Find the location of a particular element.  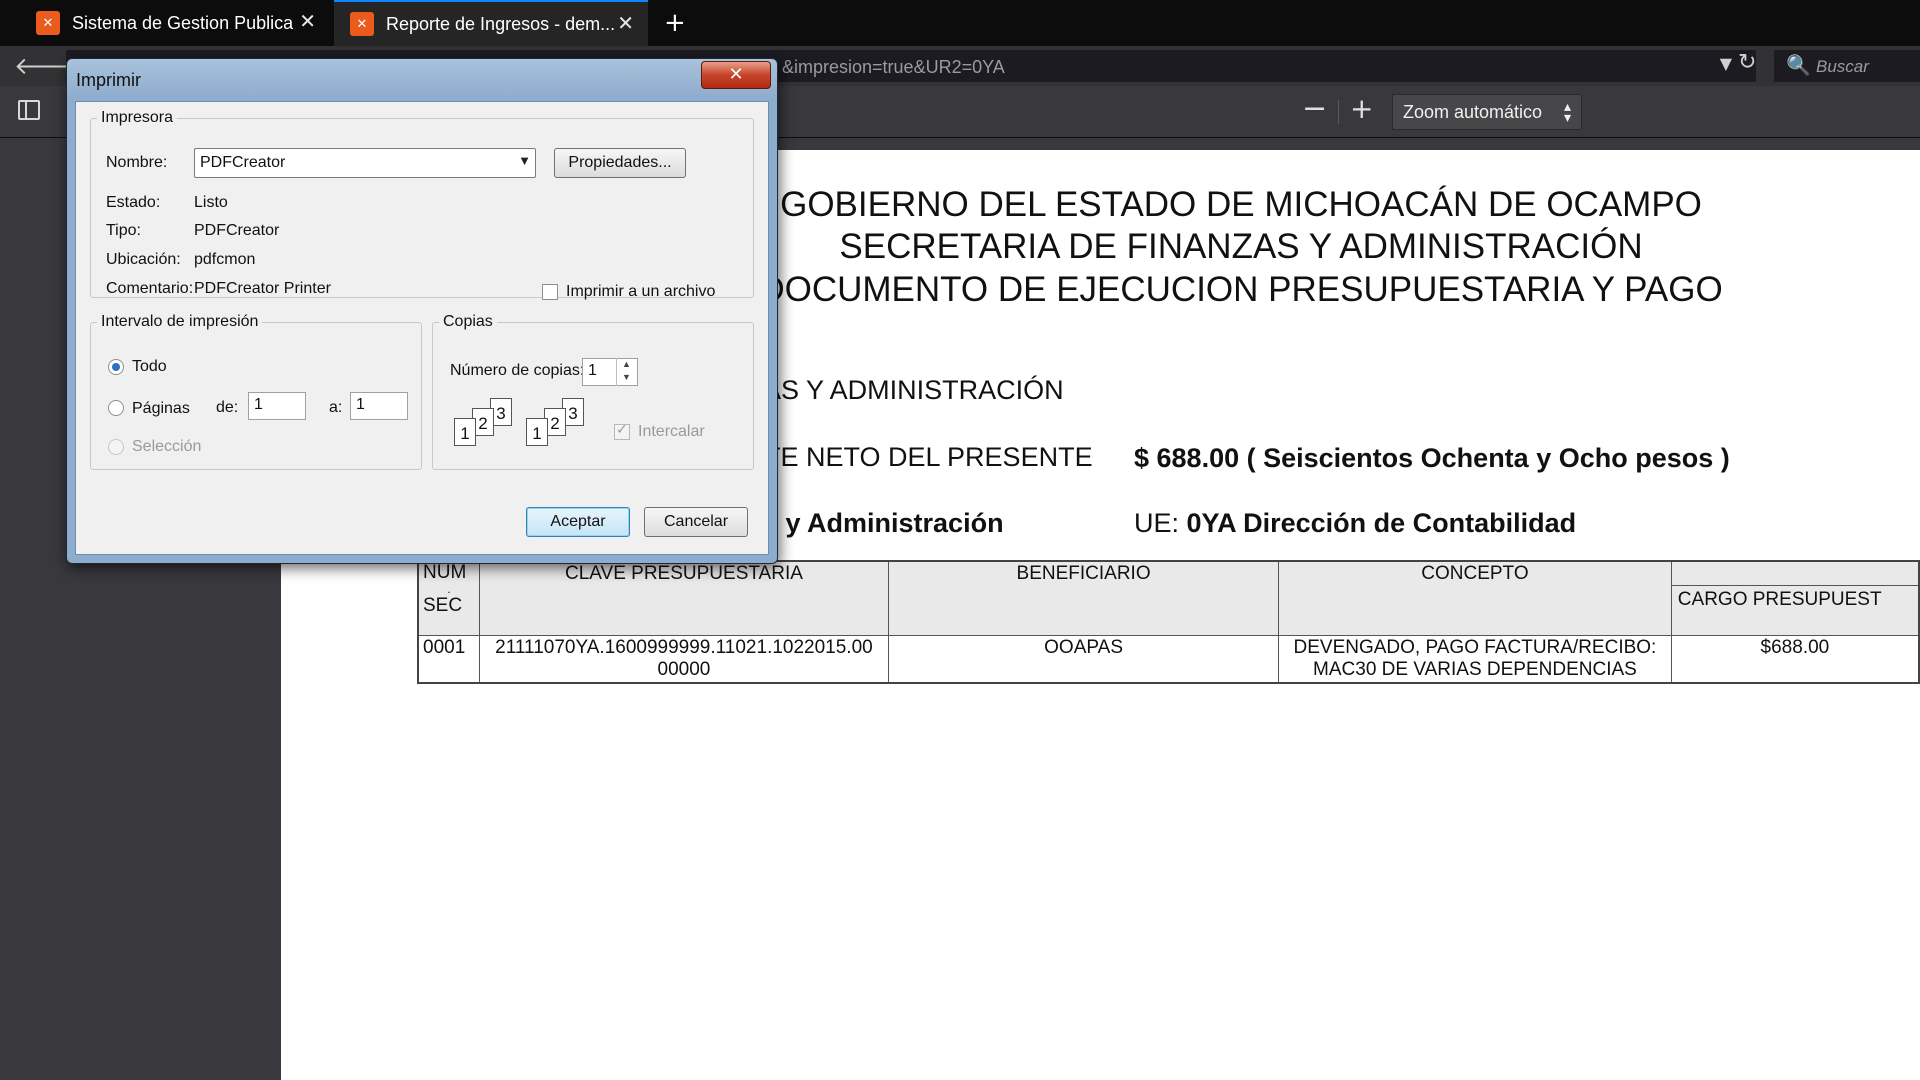

header-text: SEC is located at coordinates (443, 605).